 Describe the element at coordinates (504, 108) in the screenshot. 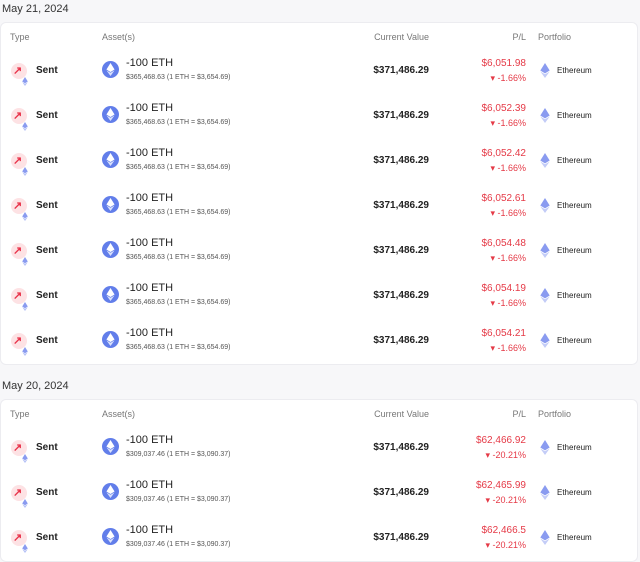

I see `pl-value: $6,052.39` at that location.